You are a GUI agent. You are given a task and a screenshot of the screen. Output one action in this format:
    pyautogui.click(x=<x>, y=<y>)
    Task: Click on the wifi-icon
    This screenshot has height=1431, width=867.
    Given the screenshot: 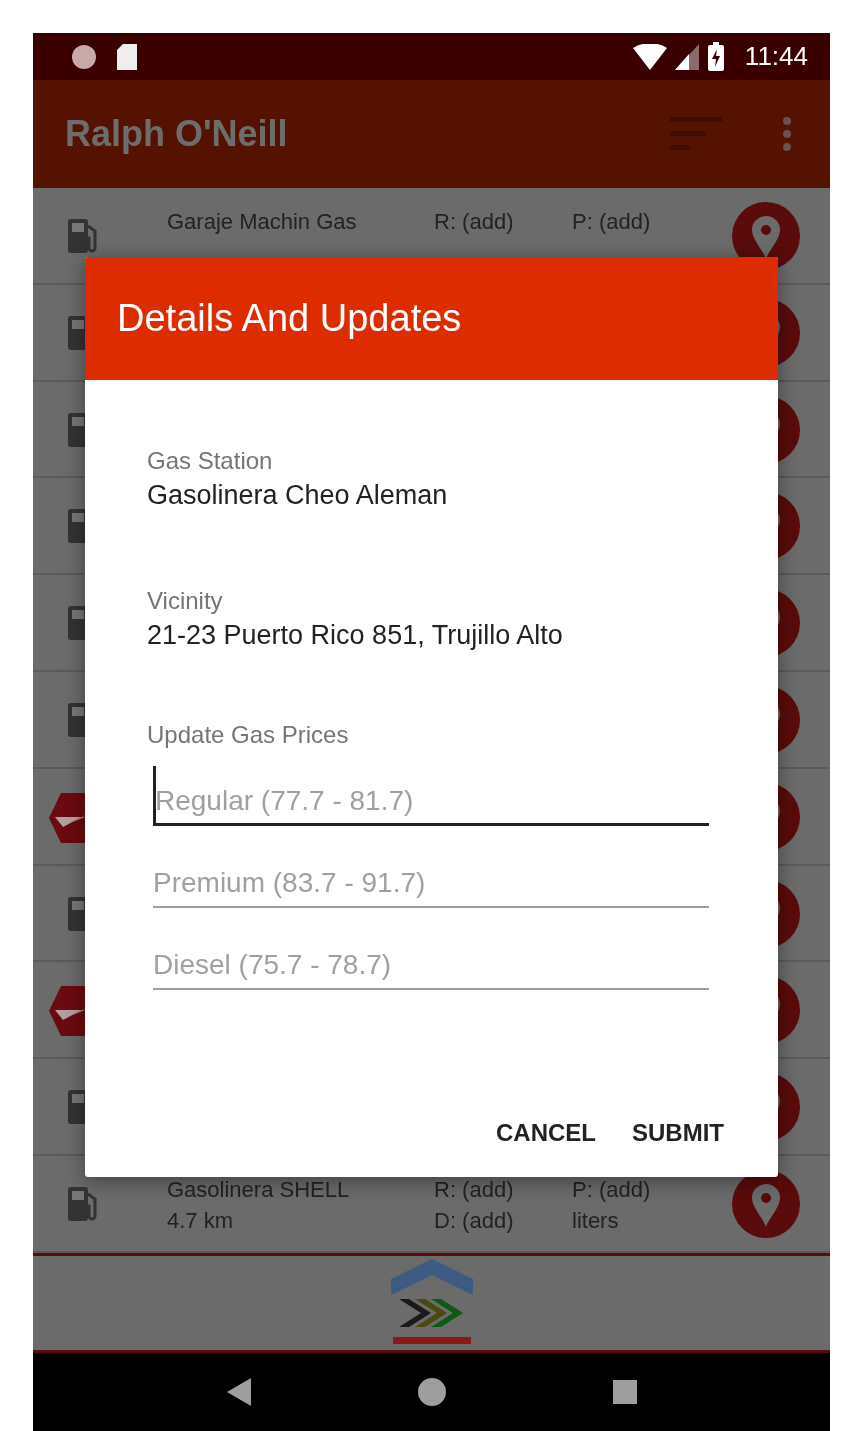 What is the action you would take?
    pyautogui.click(x=649, y=56)
    